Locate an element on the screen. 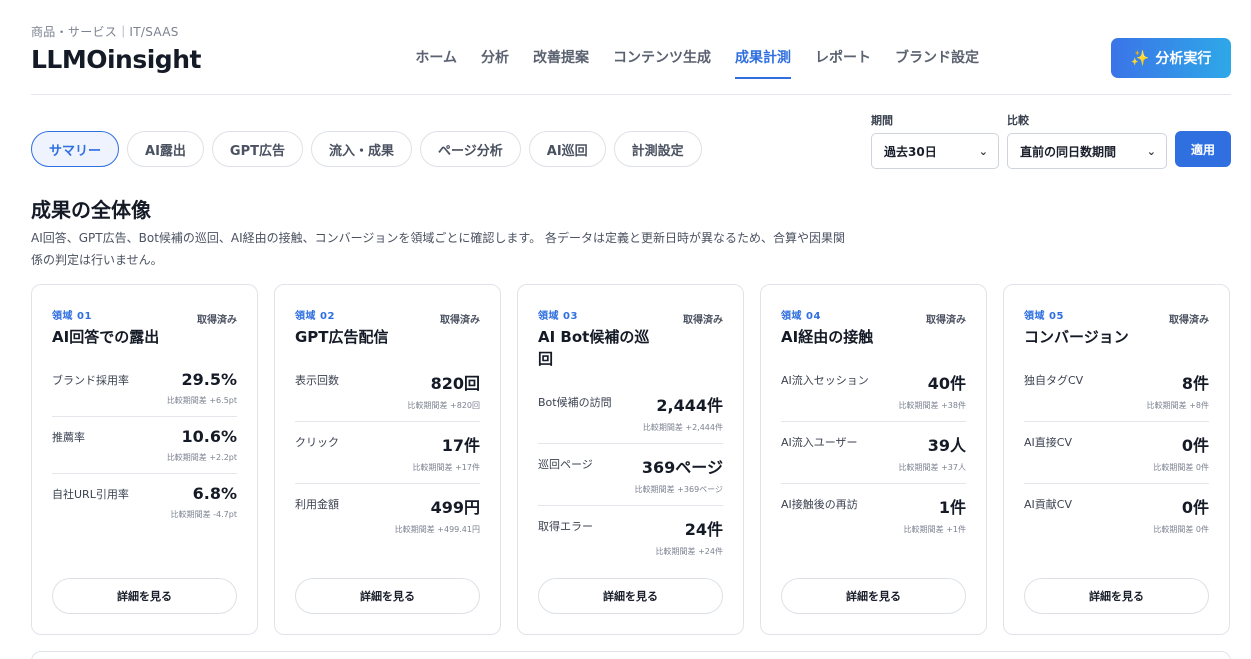 The width and height of the screenshot is (1251, 659). metric-row: ブランド採用率 29.5% 比較期間差 +6.5pt is located at coordinates (144, 388).